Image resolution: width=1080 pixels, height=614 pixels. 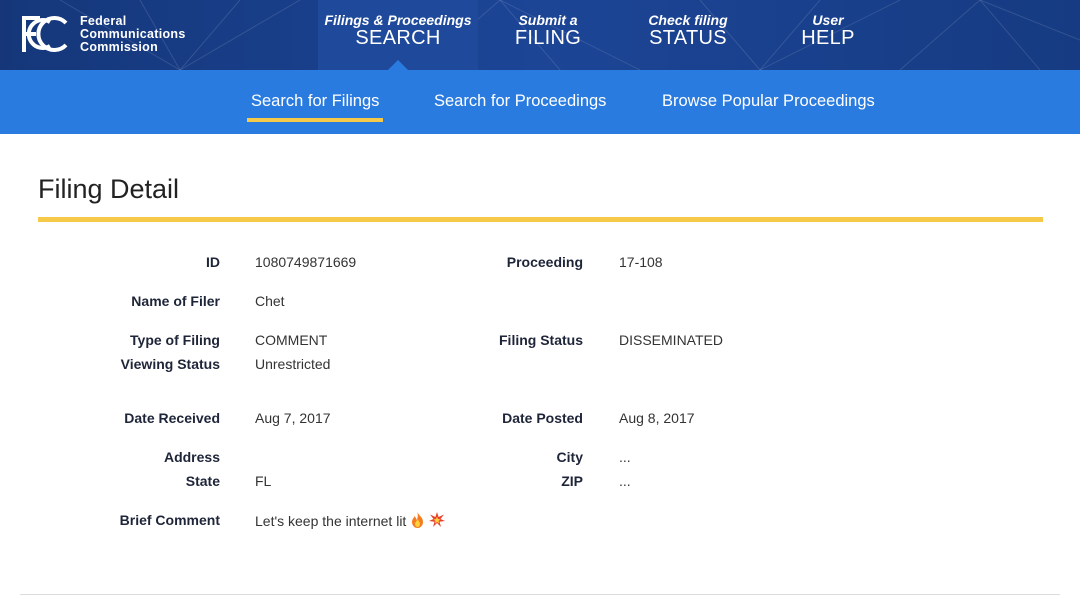 I want to click on value-date-received: Aug 7, 2017, so click(x=293, y=418).